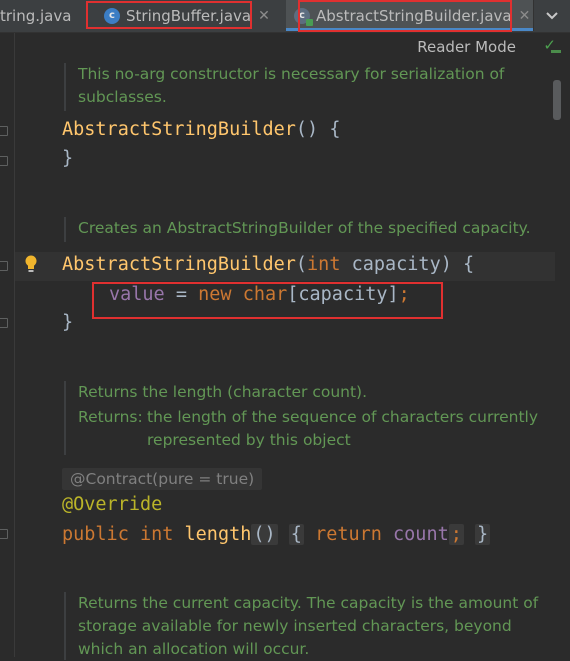  What do you see at coordinates (267, 300) in the screenshot?
I see `annotation-box-value-assign` at bounding box center [267, 300].